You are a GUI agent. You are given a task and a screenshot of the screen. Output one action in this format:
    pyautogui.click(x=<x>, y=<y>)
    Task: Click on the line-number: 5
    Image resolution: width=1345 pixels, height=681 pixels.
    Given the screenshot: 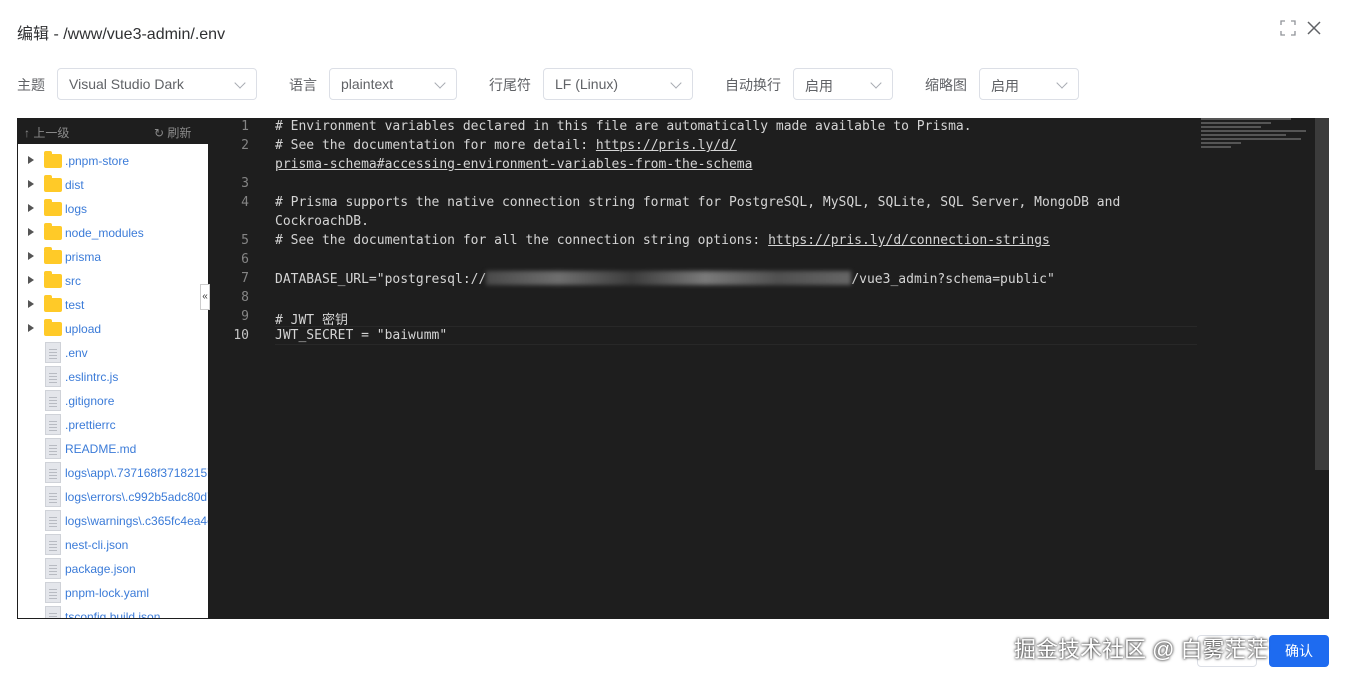 What is the action you would take?
    pyautogui.click(x=245, y=240)
    